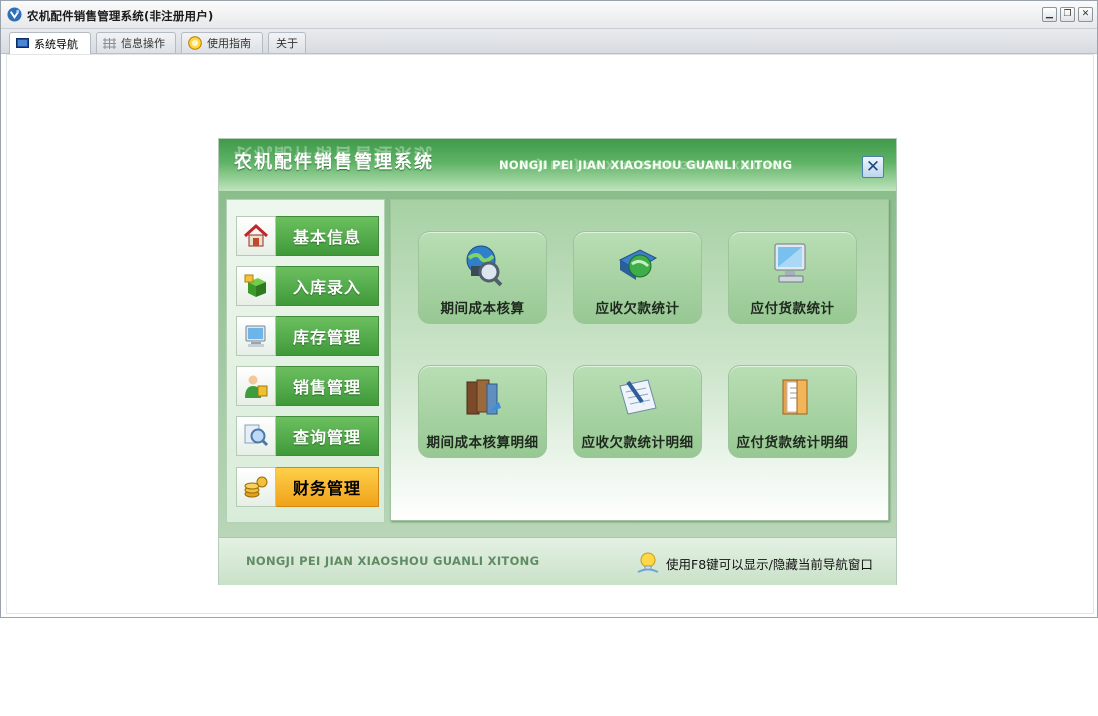 This screenshot has width=1098, height=716. I want to click on tab-bar: 系统导航 信息操作 使用指南 关于, so click(549, 41).